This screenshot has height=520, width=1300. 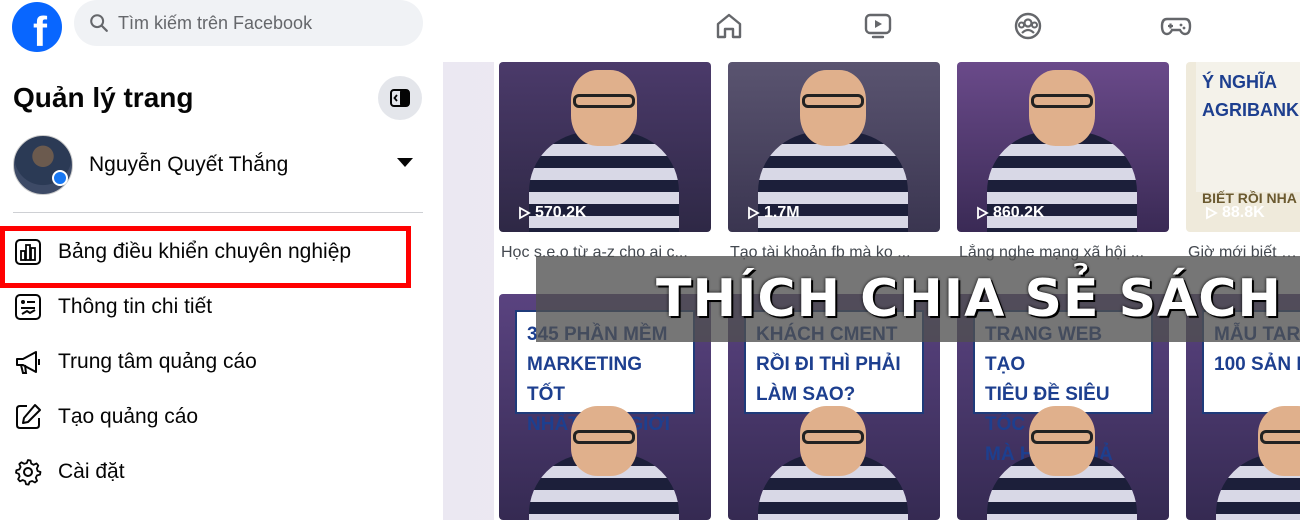 What do you see at coordinates (878, 26) in the screenshot?
I see `video-icon` at bounding box center [878, 26].